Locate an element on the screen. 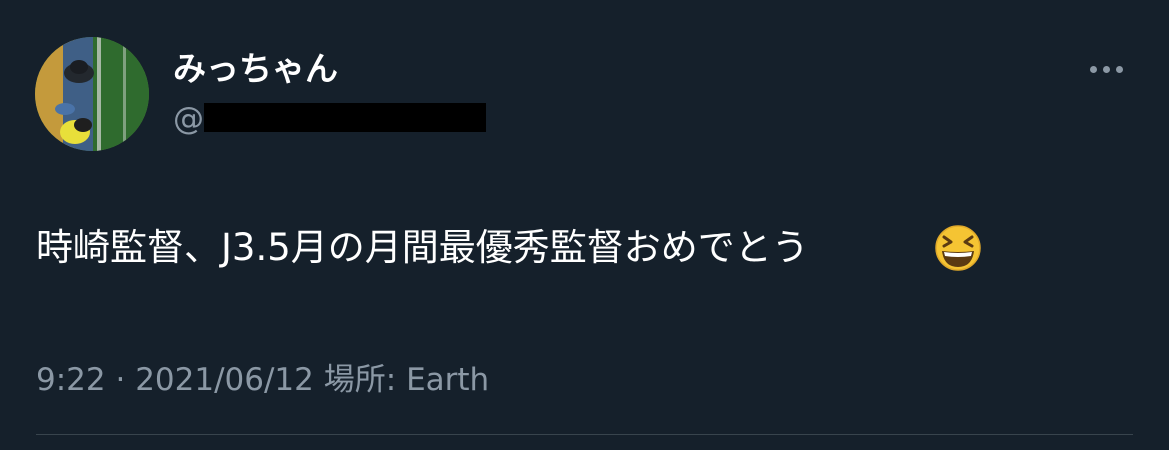 Image resolution: width=1169 pixels, height=450 pixels. more-options-button is located at coordinates (1106, 69).